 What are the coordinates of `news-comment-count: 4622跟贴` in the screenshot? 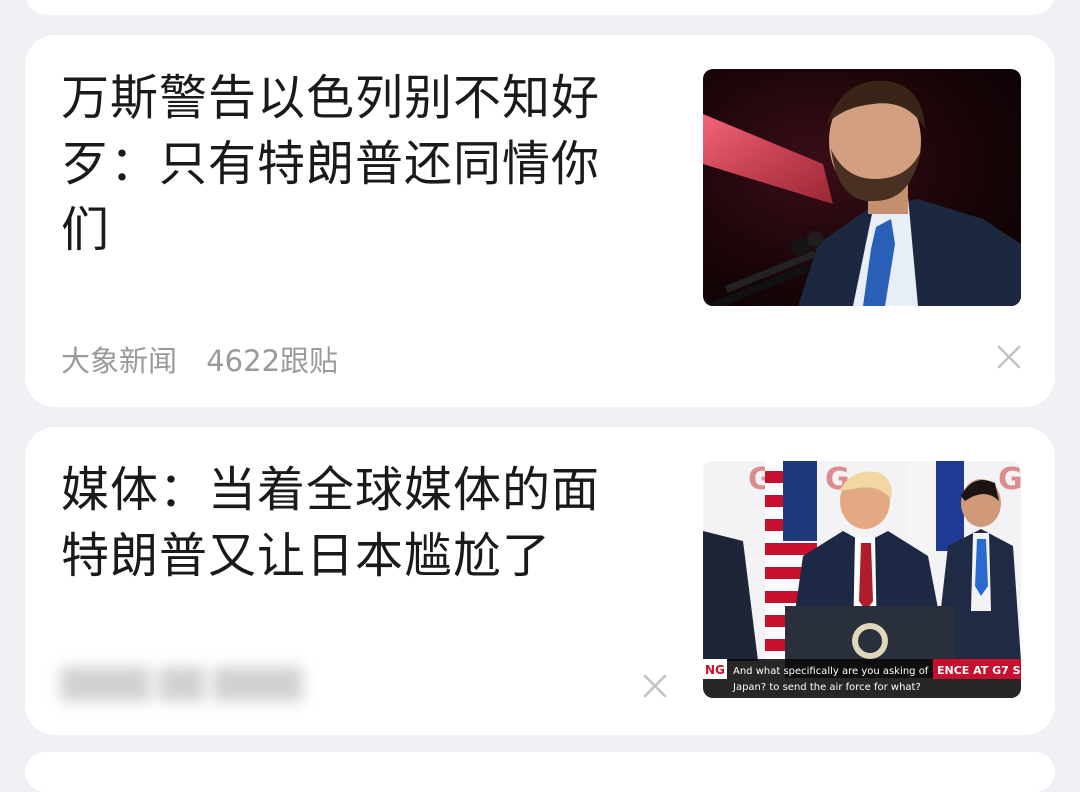 It's located at (272, 361).